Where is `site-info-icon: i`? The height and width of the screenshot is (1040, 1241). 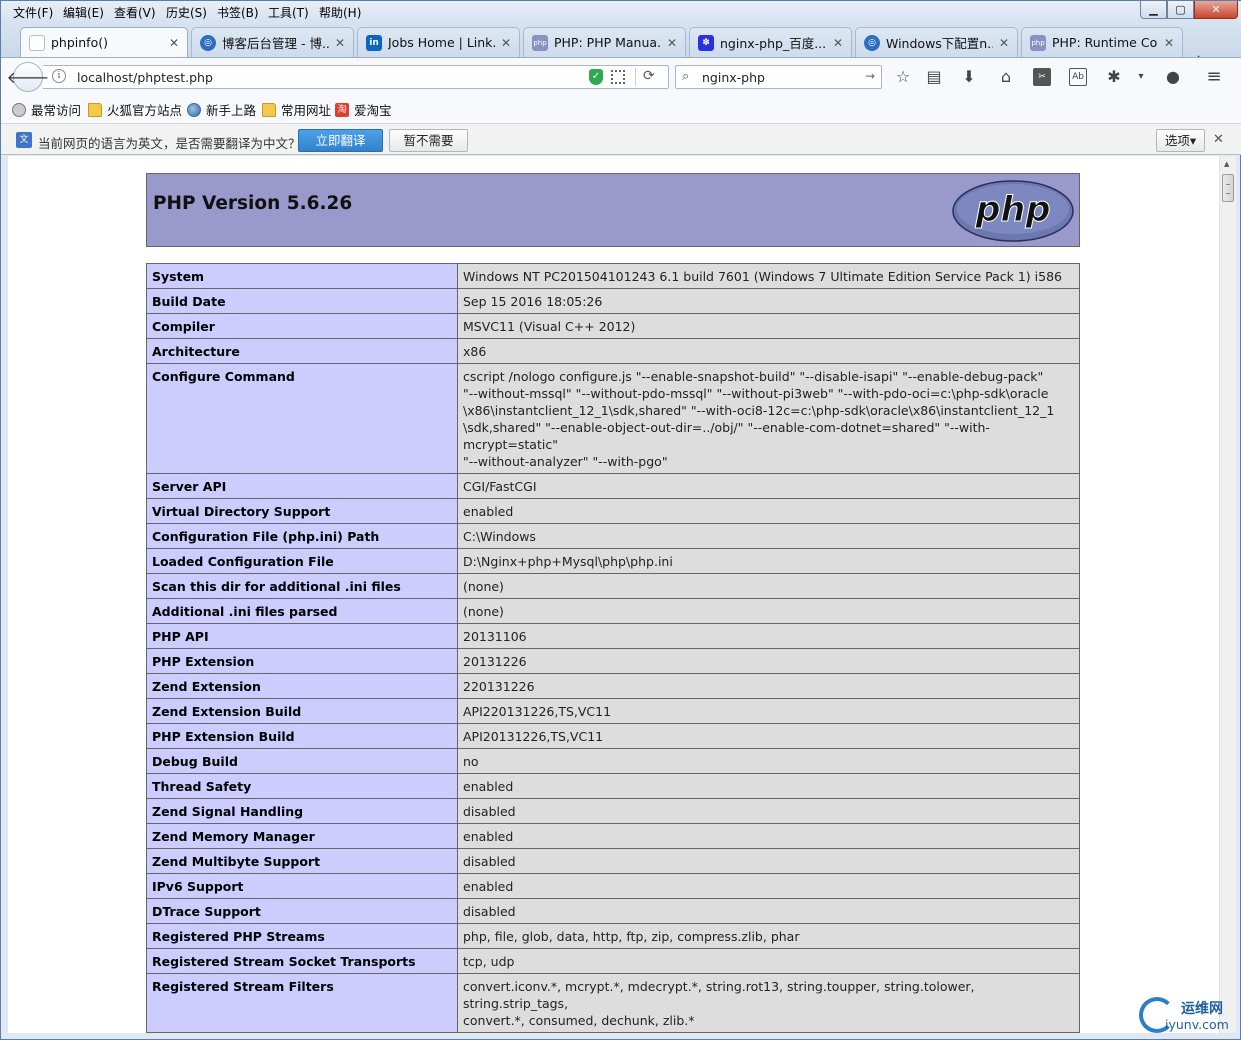
site-info-icon: i is located at coordinates (59, 76).